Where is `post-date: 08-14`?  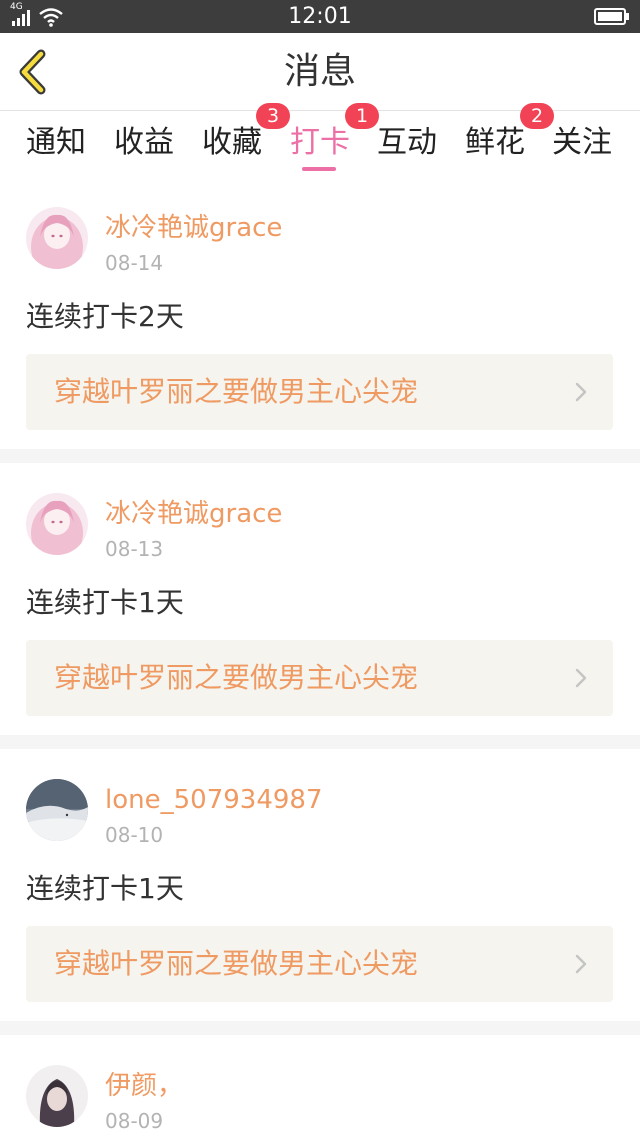 post-date: 08-14 is located at coordinates (134, 263).